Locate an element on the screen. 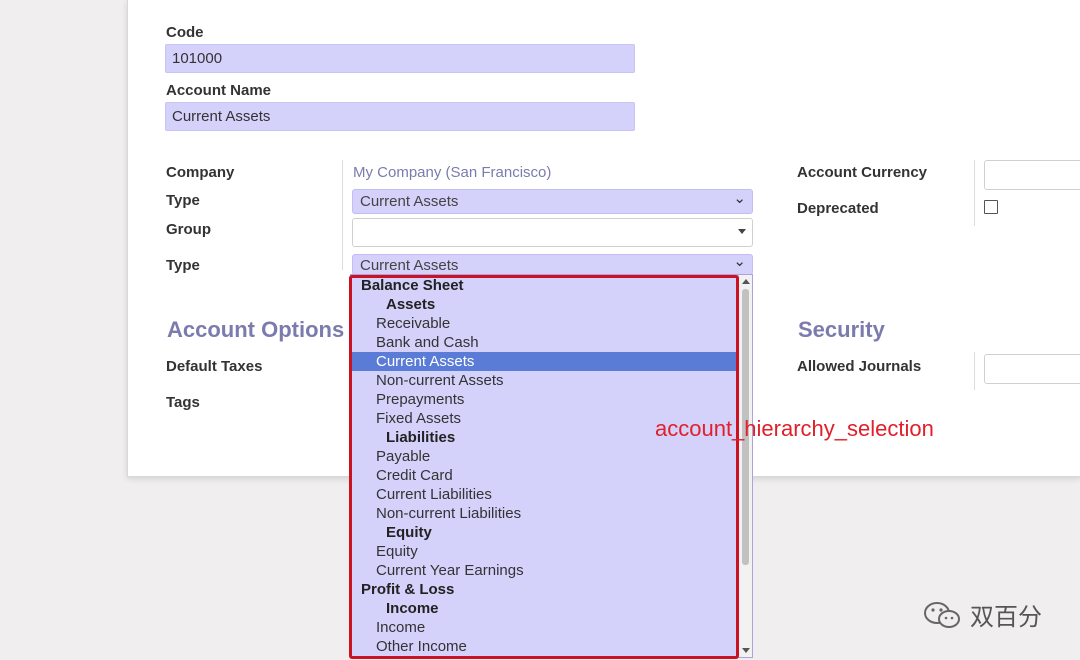 Image resolution: width=1080 pixels, height=660 pixels. dropdown-option: Non-current Assets is located at coordinates (544, 380).